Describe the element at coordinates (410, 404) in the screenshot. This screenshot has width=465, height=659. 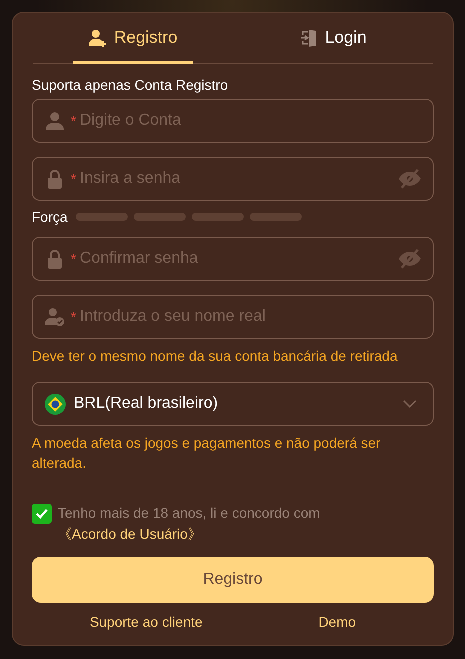
I see `chevron-down-icon` at that location.